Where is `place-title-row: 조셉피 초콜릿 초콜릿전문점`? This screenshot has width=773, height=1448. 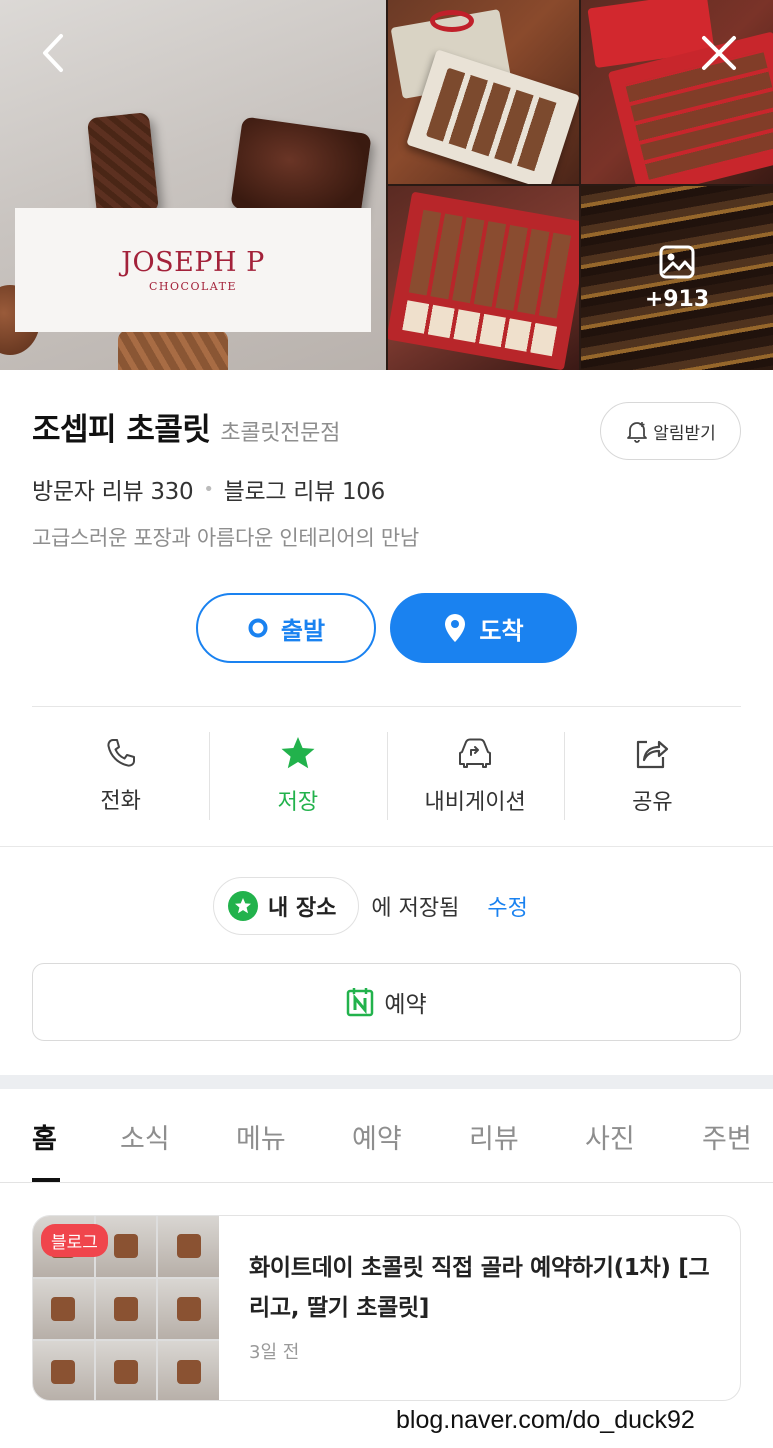
place-title-row: 조셉피 초콜릿 초콜릿전문점 is located at coordinates (186, 426).